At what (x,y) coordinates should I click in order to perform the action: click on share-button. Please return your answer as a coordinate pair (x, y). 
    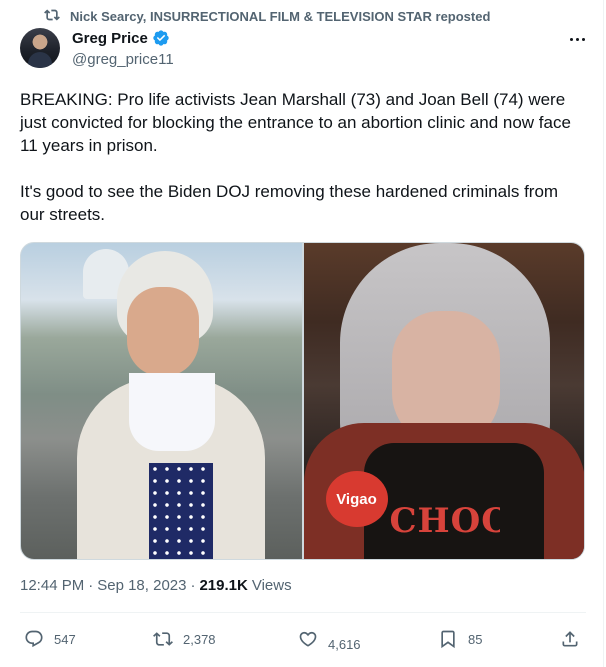
    Looking at the image, I should click on (570, 639).